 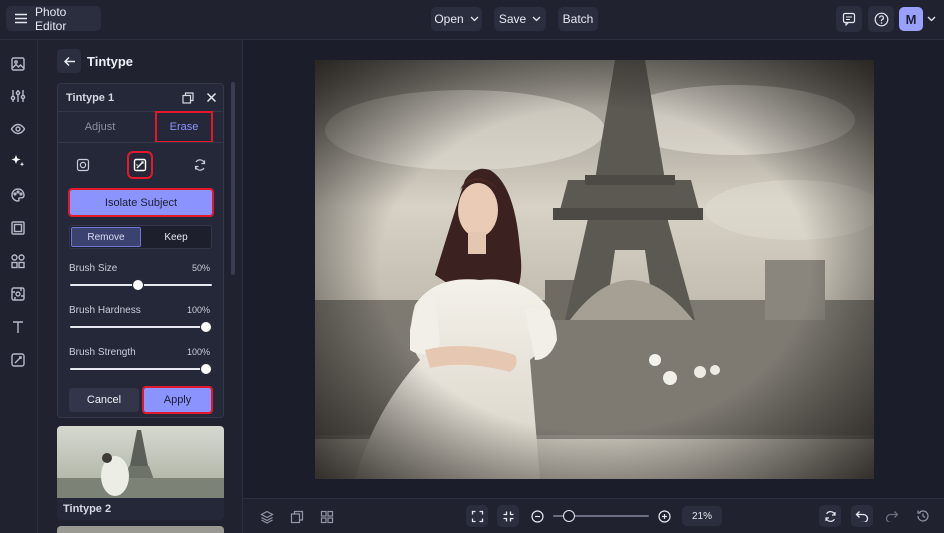 I want to click on tab-adjust-label: Adjust, so click(x=100, y=127).